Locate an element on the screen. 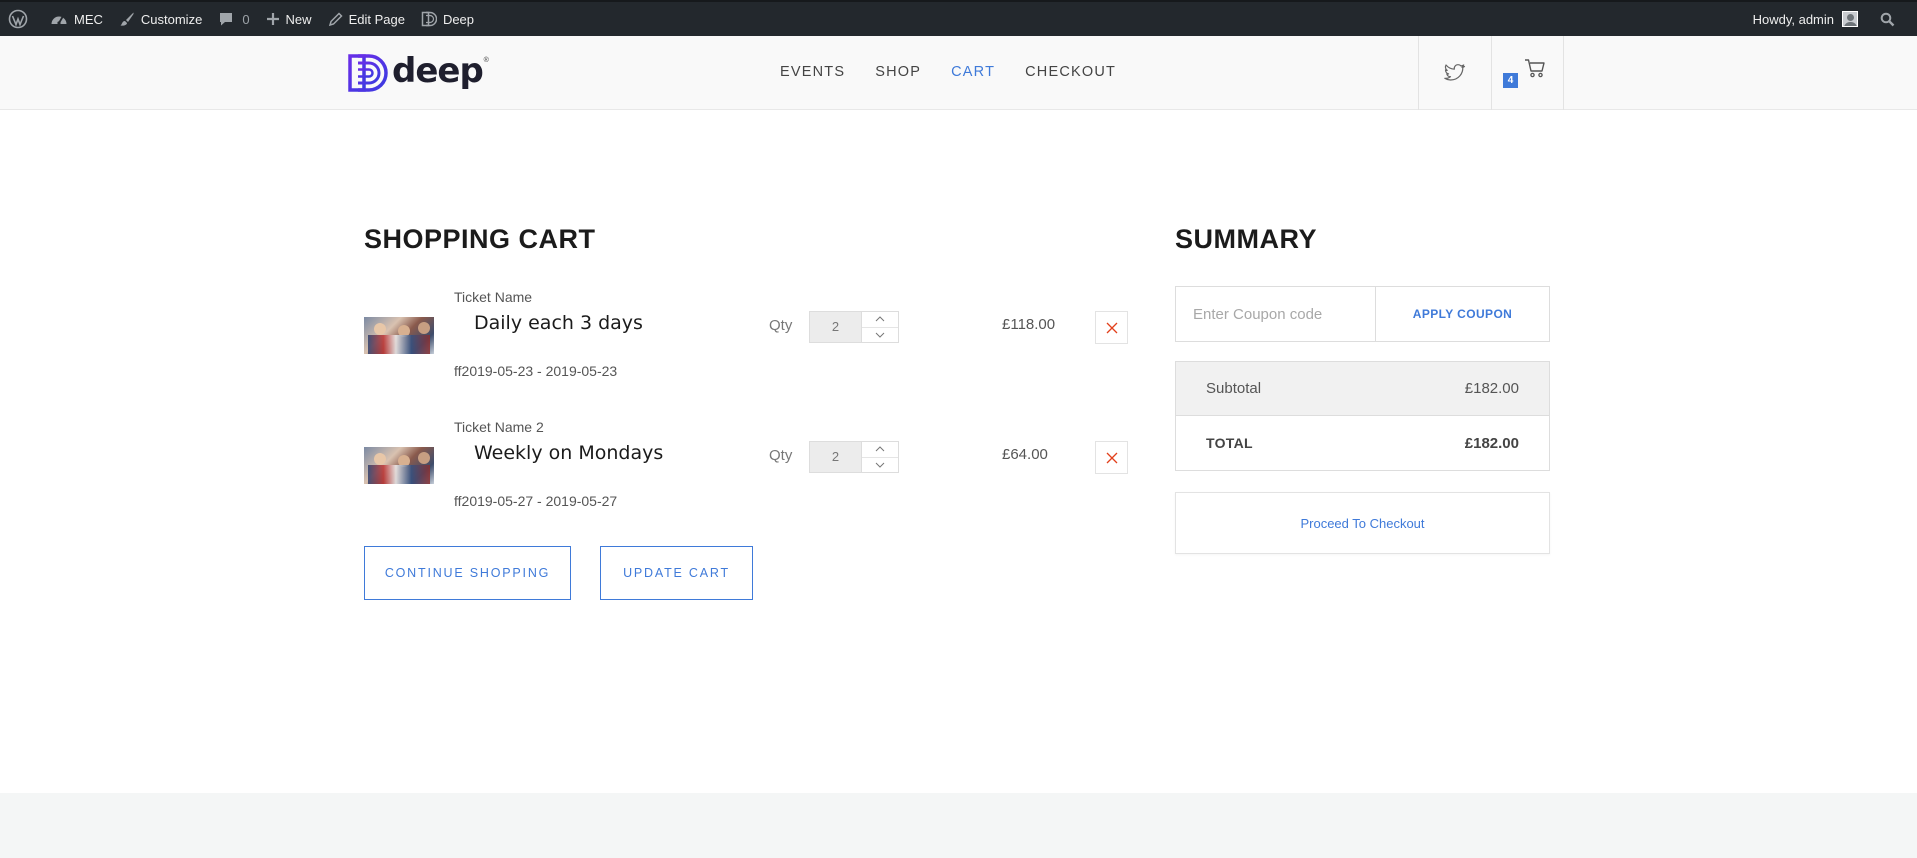 The height and width of the screenshot is (858, 1917). twitter-link is located at coordinates (1454, 73).